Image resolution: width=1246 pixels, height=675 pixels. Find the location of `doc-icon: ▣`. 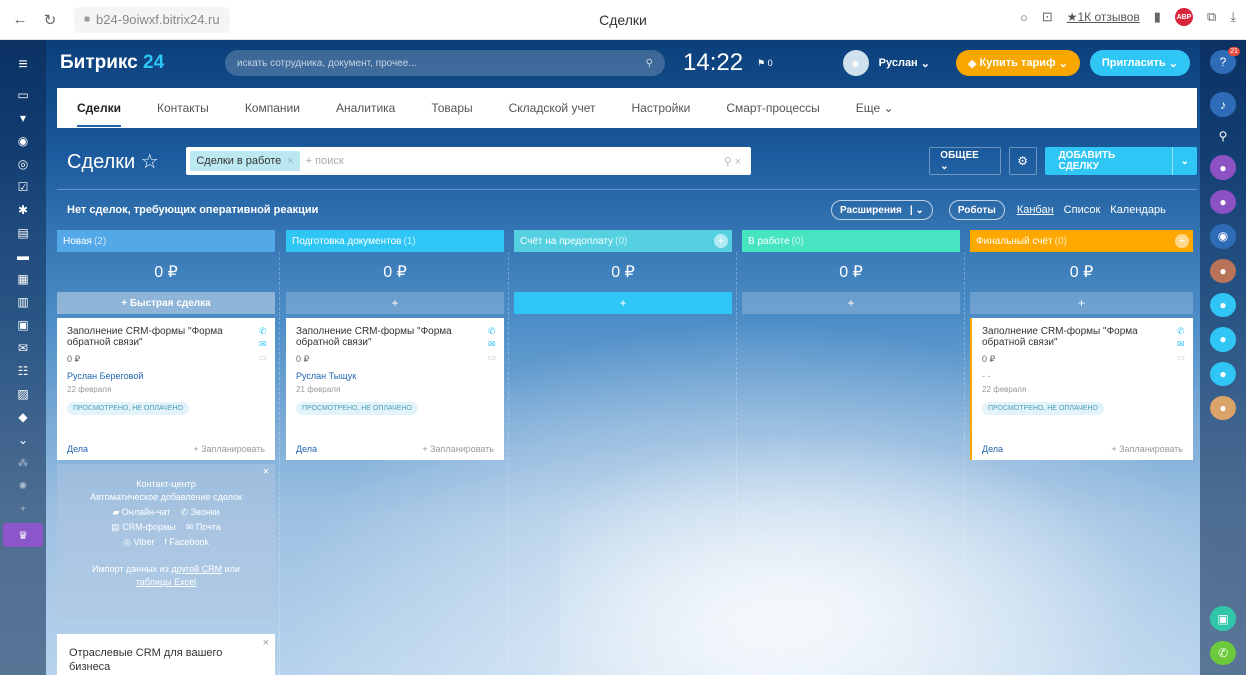

doc-icon: ▣ is located at coordinates (1223, 618).